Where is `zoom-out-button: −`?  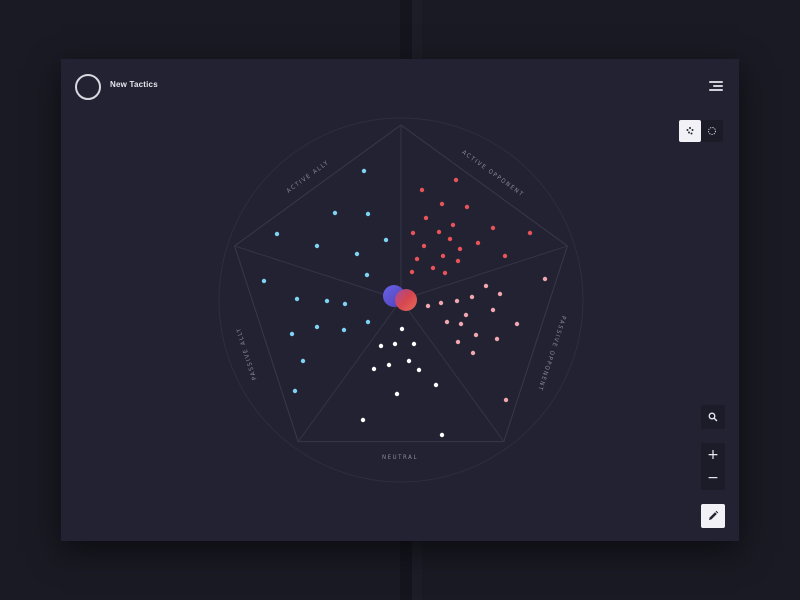
zoom-out-button: − is located at coordinates (713, 478).